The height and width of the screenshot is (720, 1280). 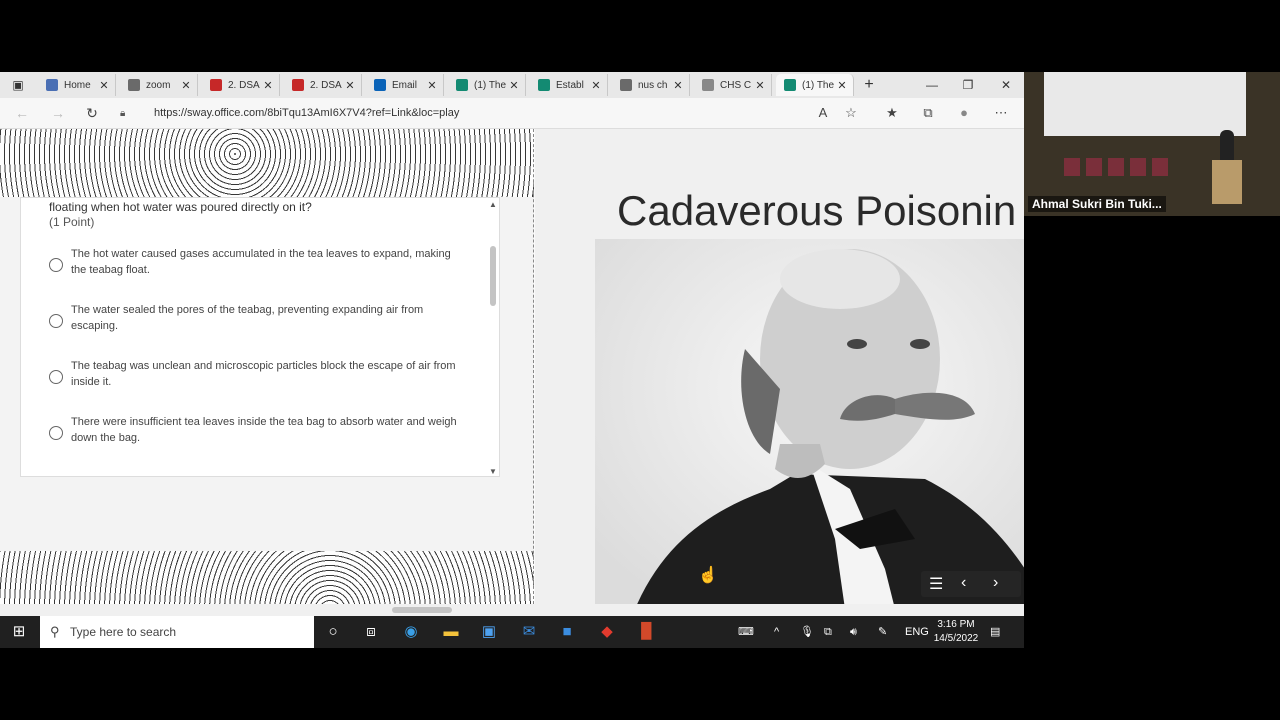 I want to click on zoom-icon: ■, so click(x=567, y=632).